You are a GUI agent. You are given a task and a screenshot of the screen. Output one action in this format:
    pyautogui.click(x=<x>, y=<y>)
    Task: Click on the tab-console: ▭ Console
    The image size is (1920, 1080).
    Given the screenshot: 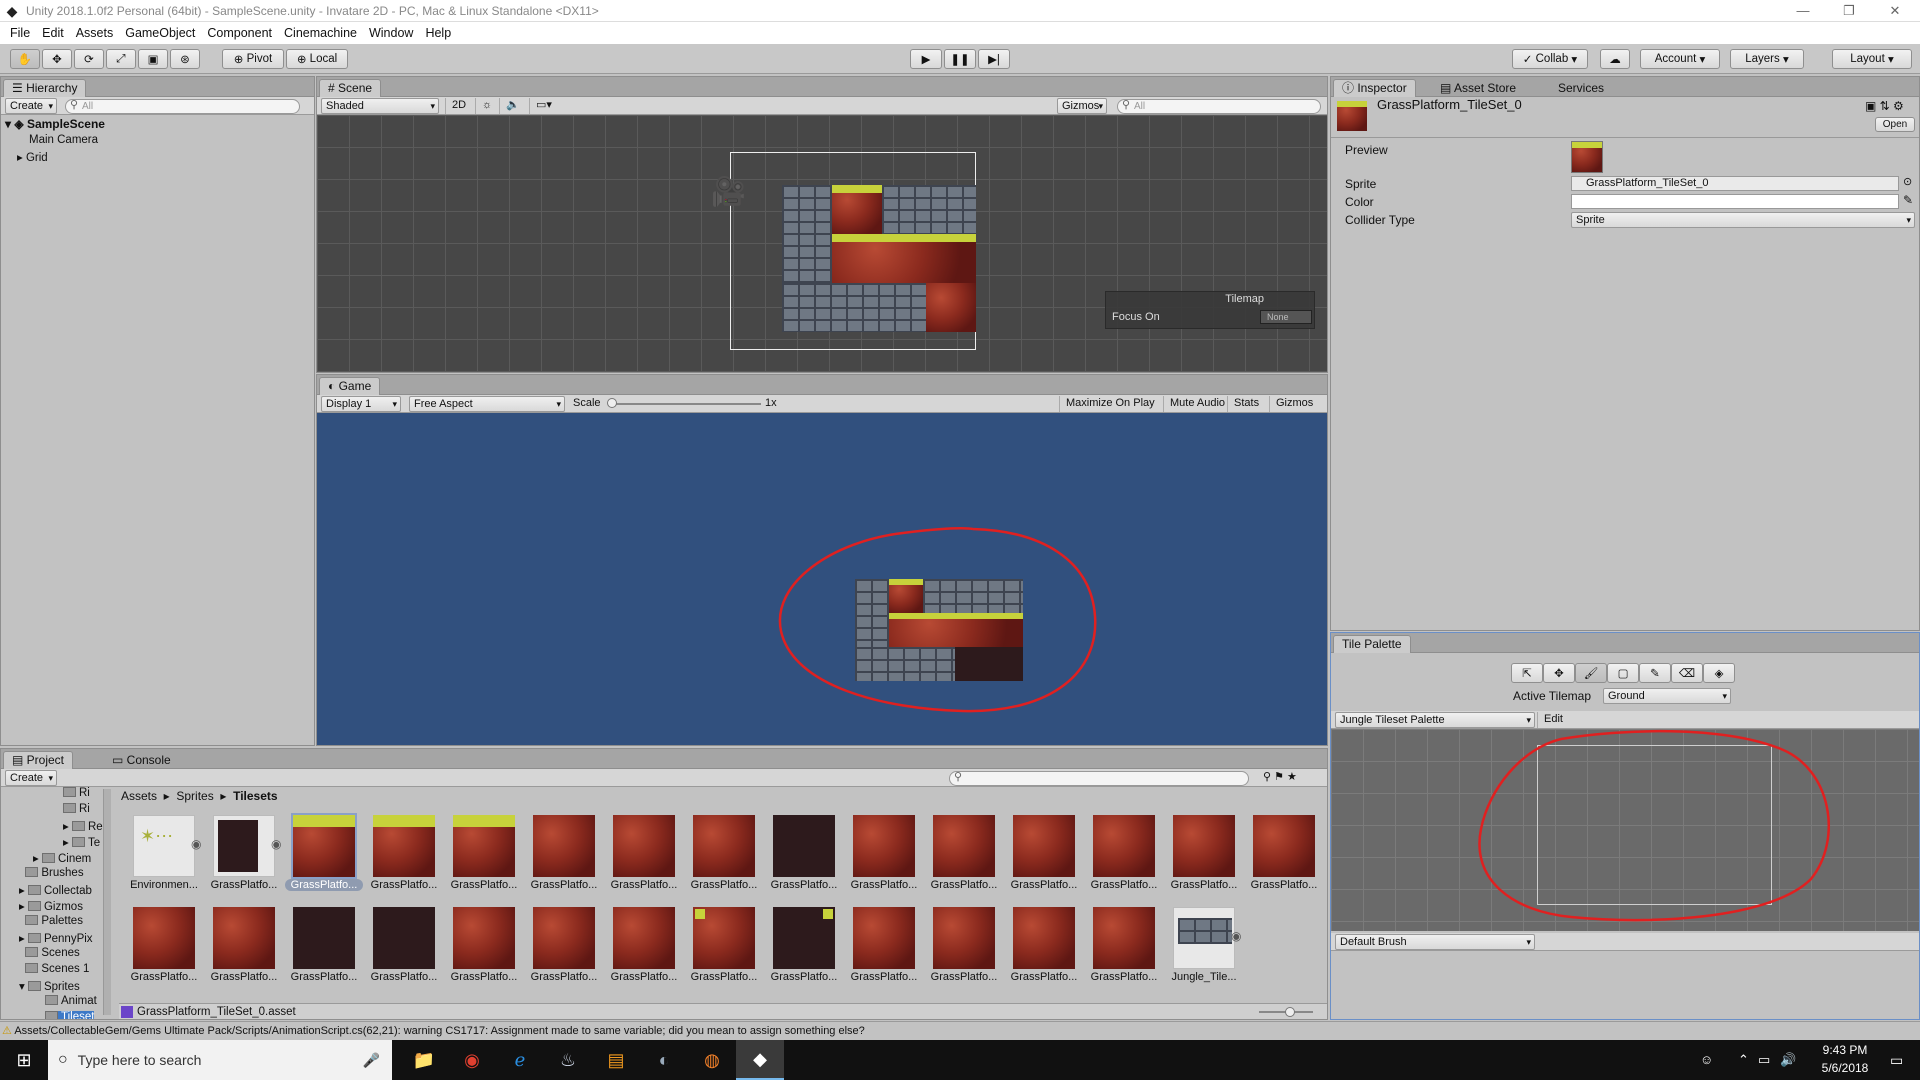 What is the action you would take?
    pyautogui.click(x=141, y=760)
    